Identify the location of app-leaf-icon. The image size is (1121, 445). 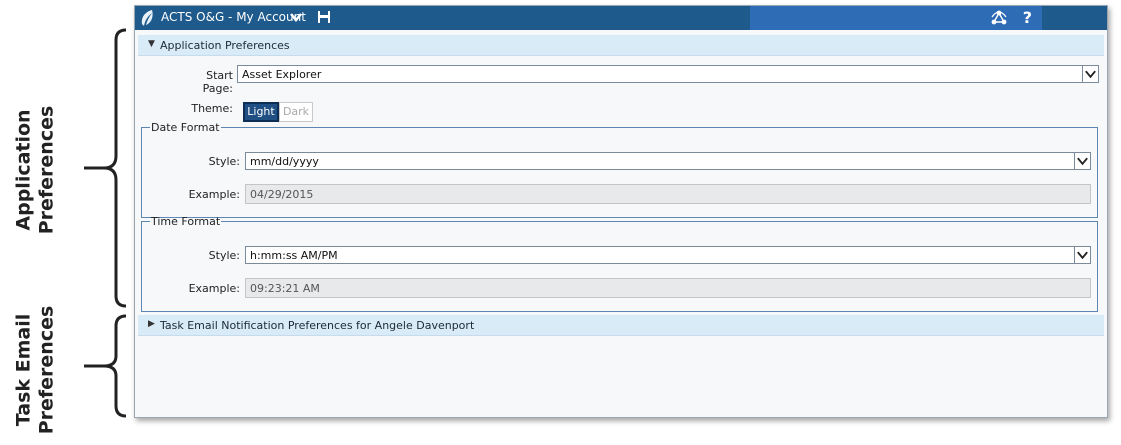
(147, 18).